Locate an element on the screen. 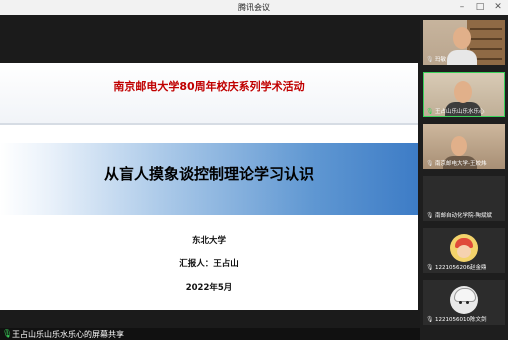 The width and height of the screenshot is (508, 340). presenter-label: 汇报人：王占山 is located at coordinates (209, 264).